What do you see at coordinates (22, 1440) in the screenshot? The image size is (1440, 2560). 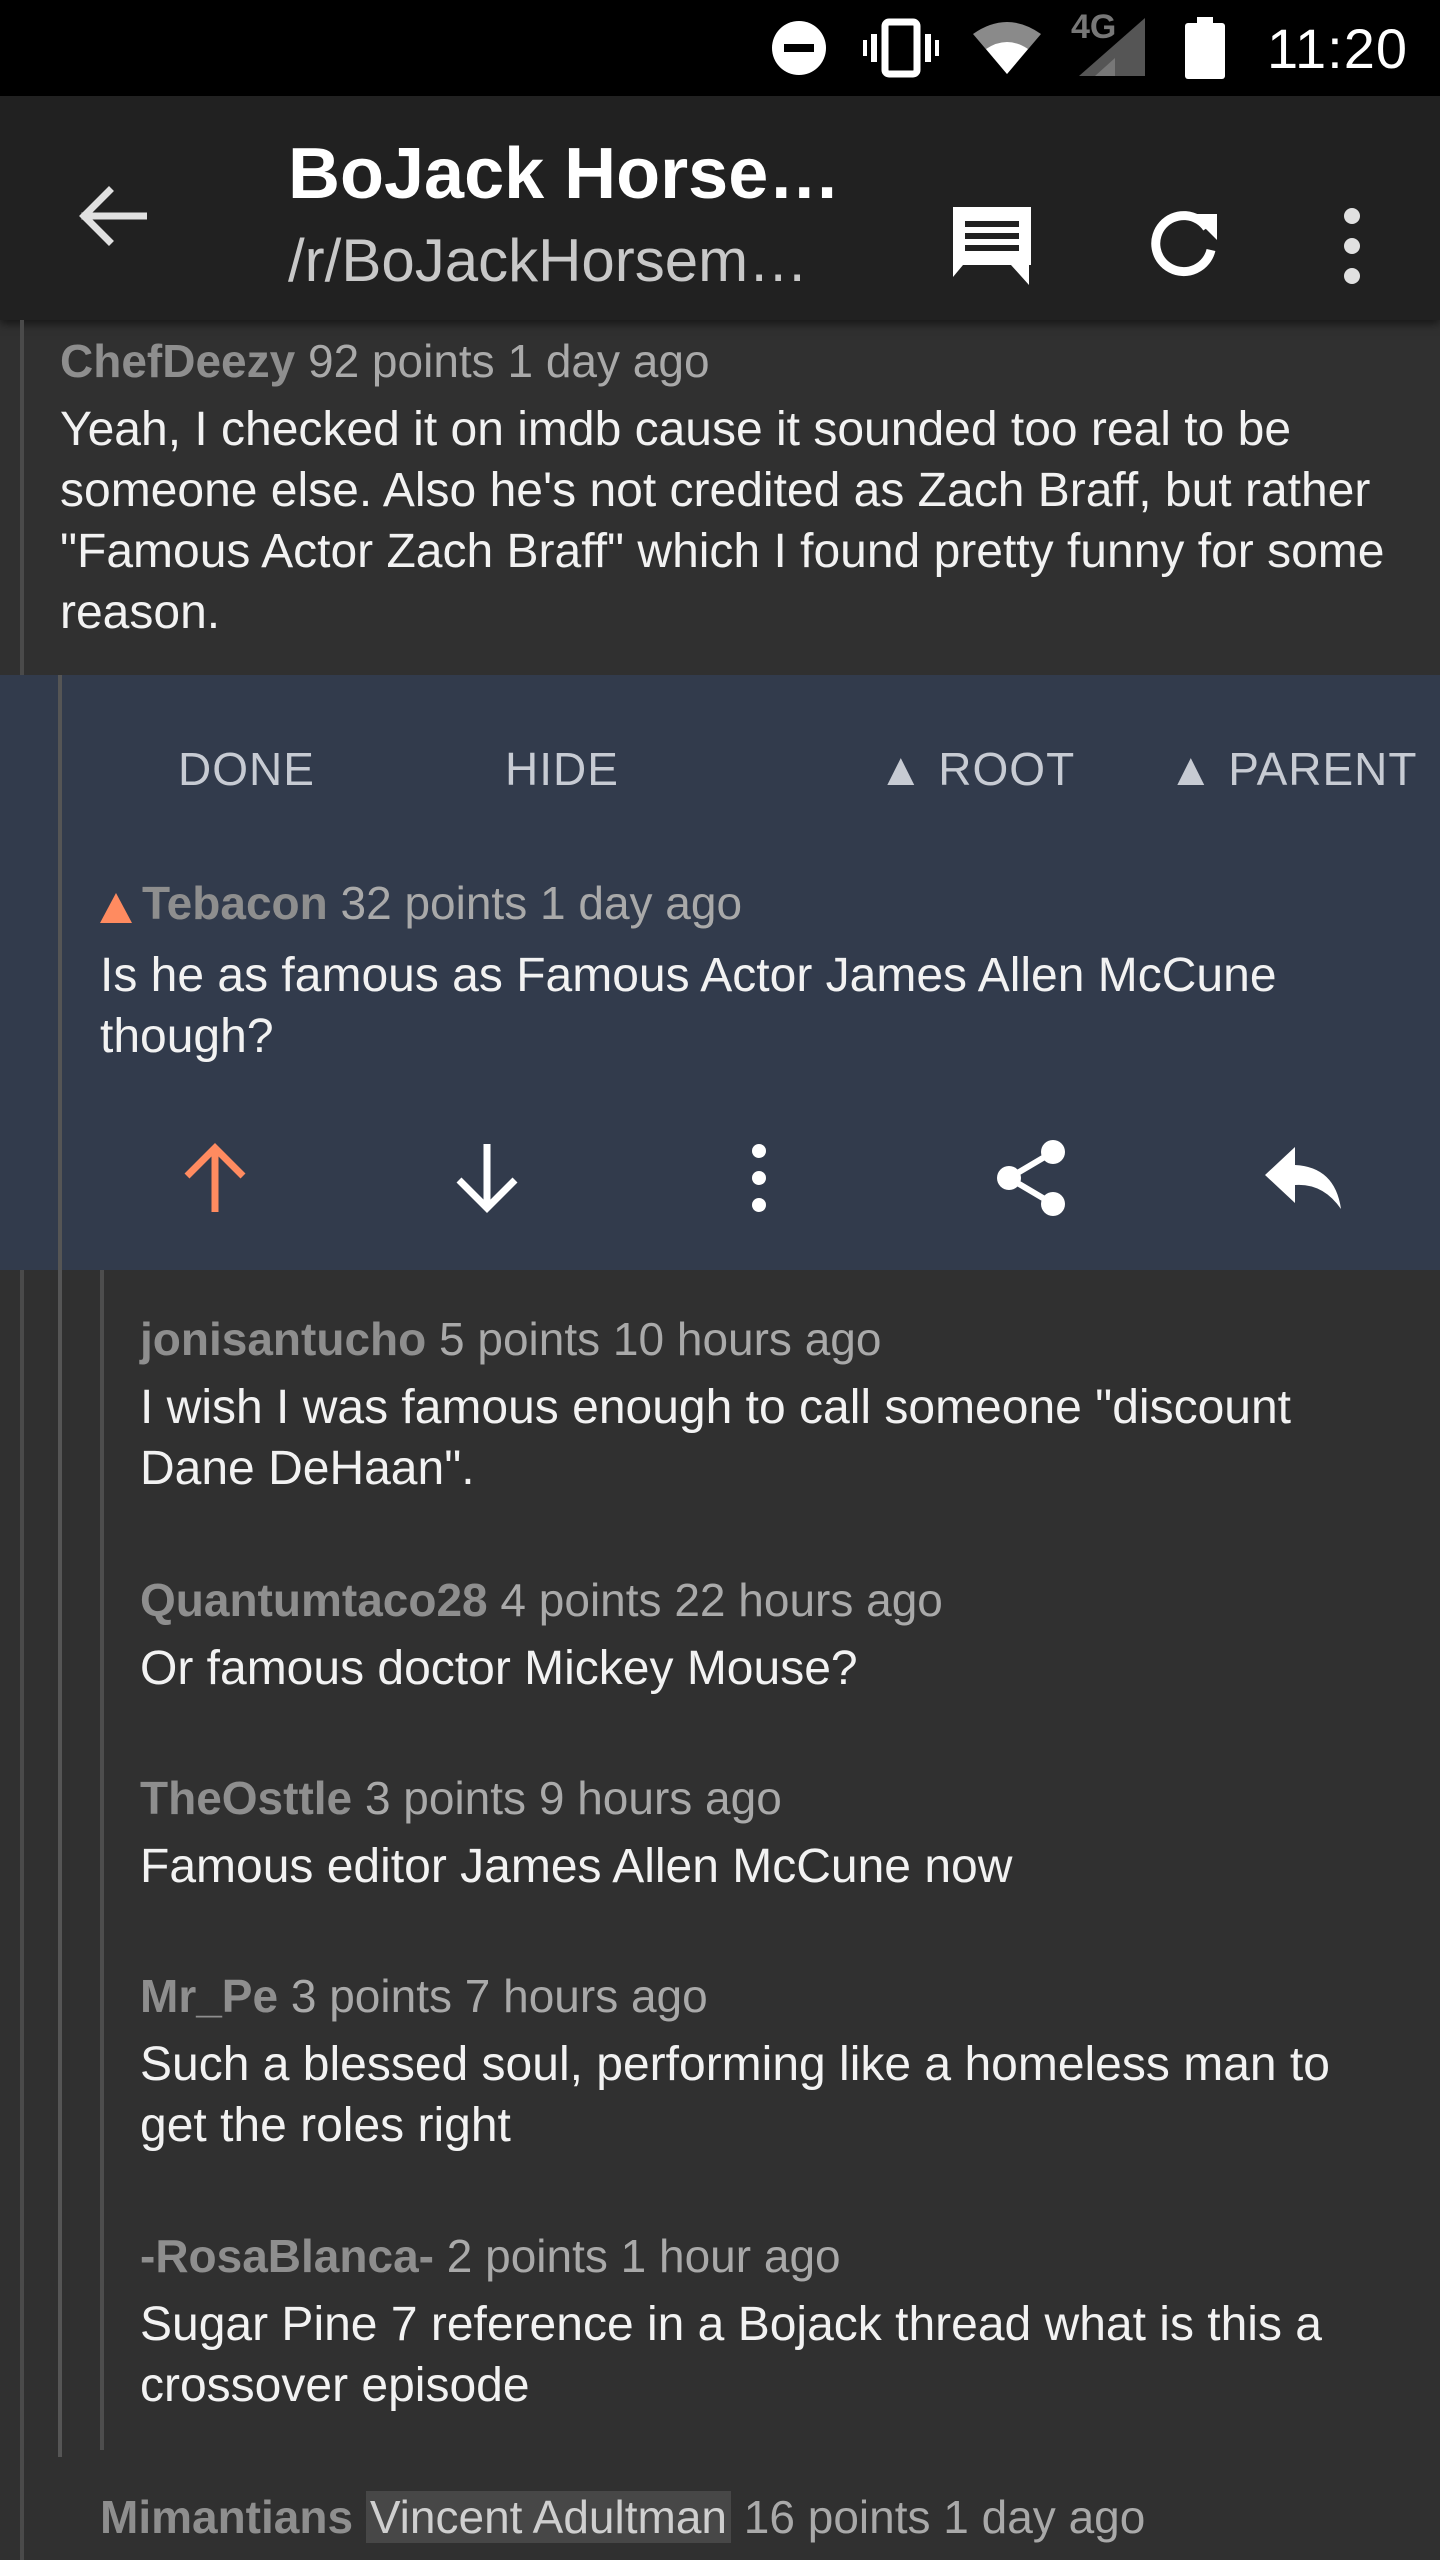 I see `thread-rail` at bounding box center [22, 1440].